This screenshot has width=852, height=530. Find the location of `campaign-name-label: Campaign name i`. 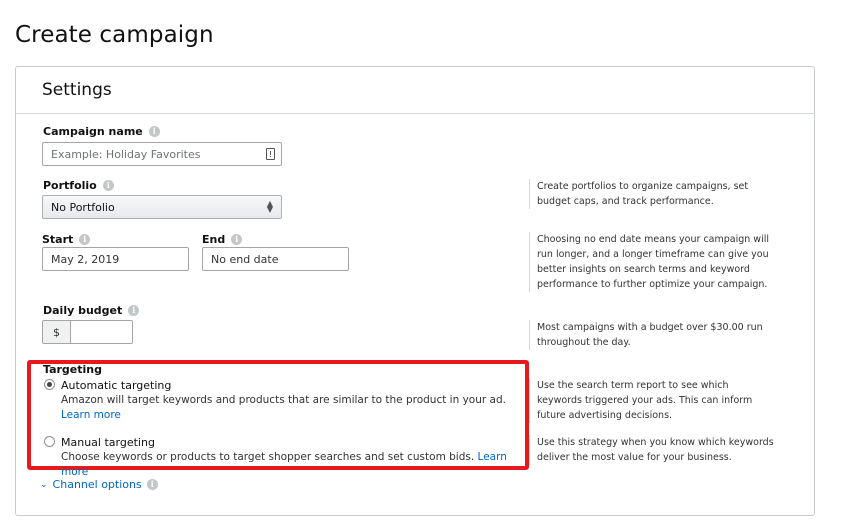

campaign-name-label: Campaign name i is located at coordinates (101, 131).